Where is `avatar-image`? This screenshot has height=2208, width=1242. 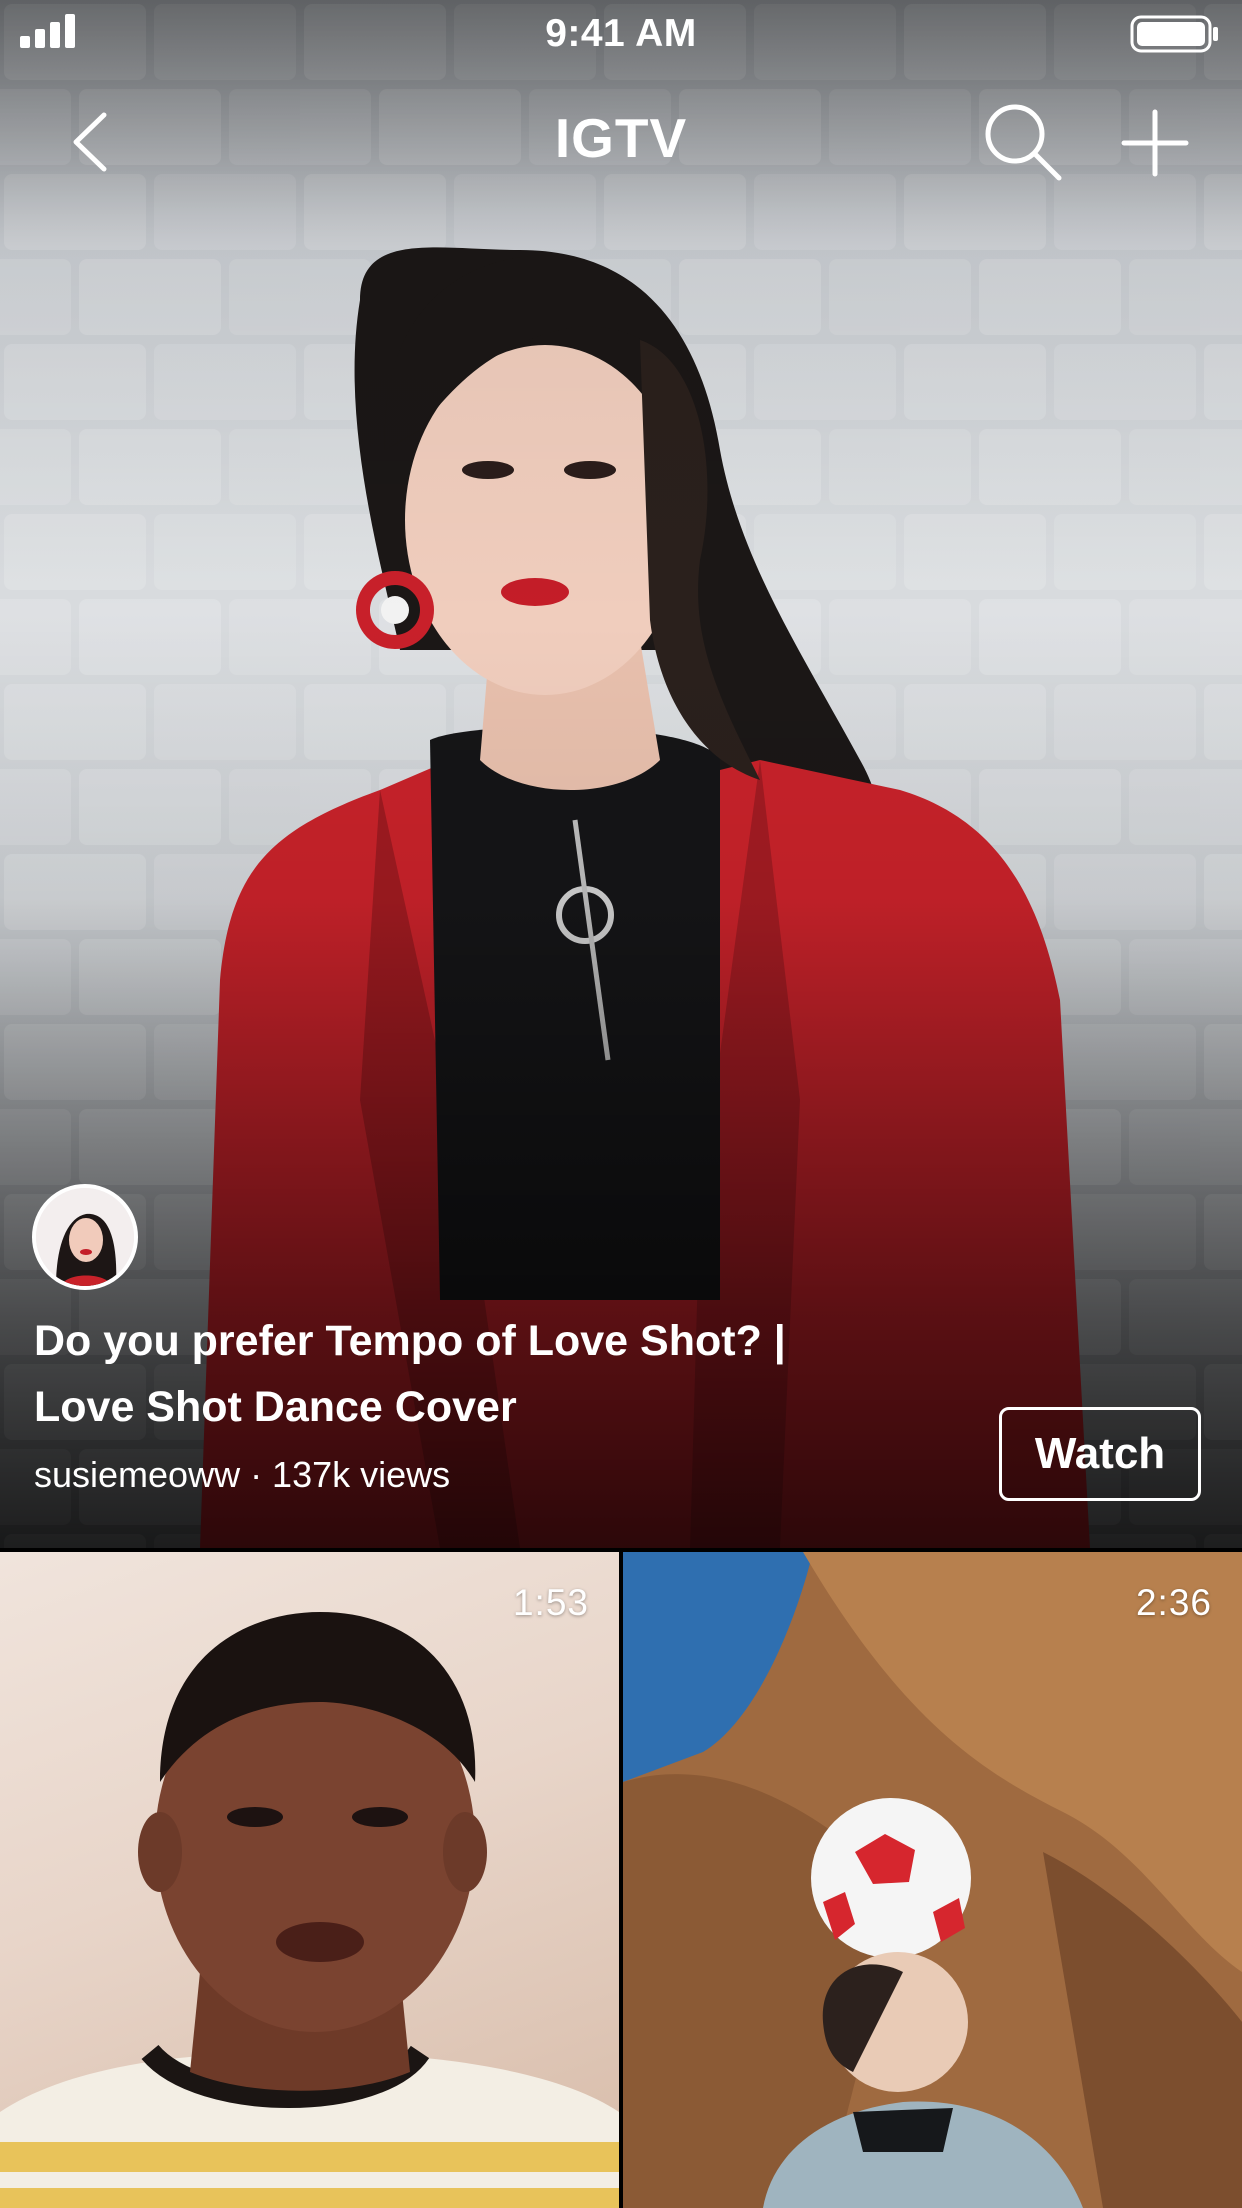 avatar-image is located at coordinates (85, 1237).